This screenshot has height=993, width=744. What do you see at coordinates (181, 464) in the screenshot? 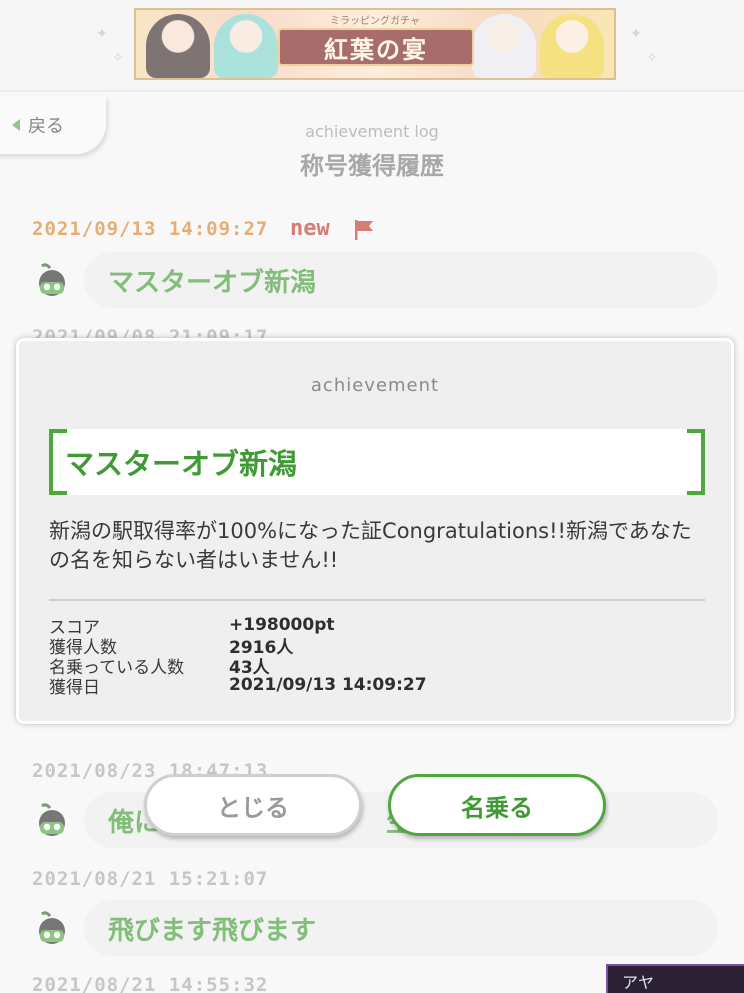
I see `achievement-title: マスターオブ新潟` at bounding box center [181, 464].